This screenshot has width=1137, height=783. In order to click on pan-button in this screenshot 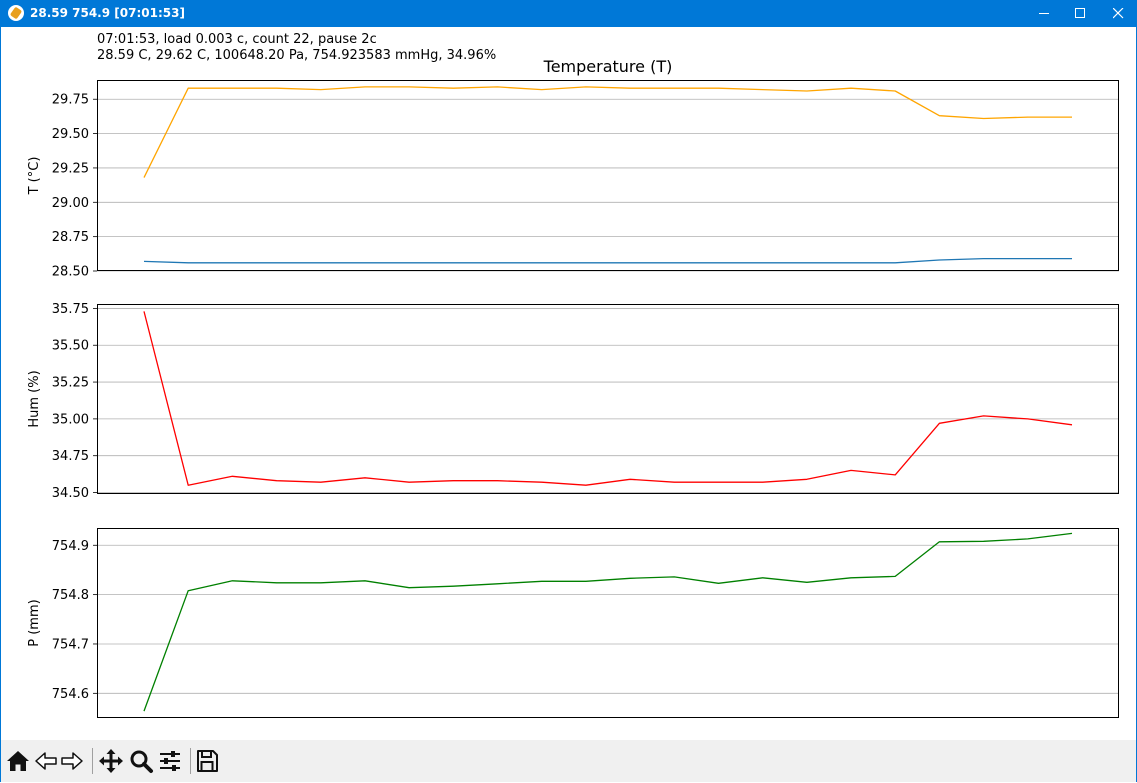, I will do `click(111, 761)`.